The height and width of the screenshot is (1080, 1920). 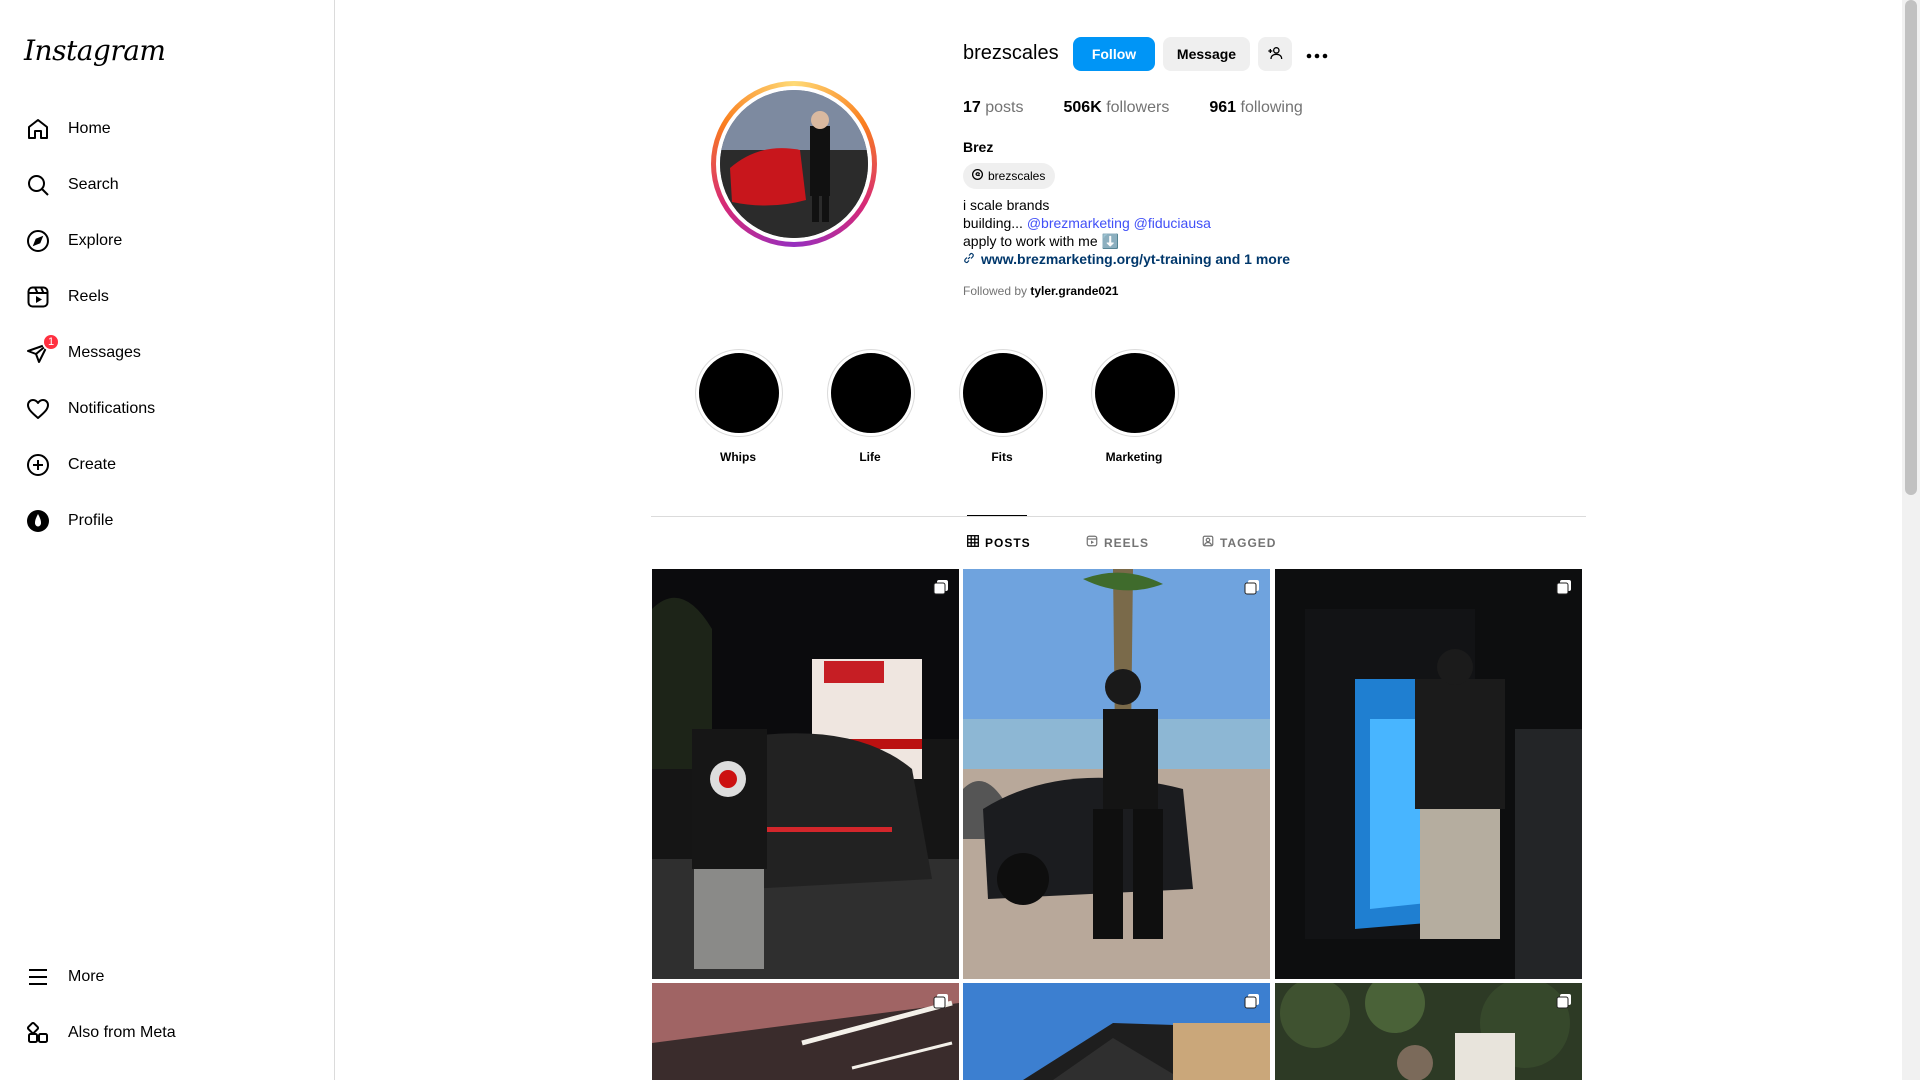 I want to click on followers-stat: 506K followers, so click(x=1117, y=108).